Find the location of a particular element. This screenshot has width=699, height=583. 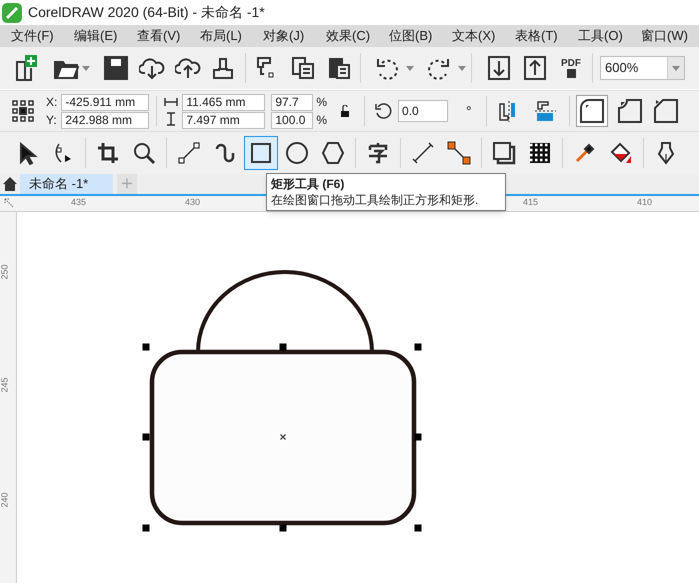

menu-item: 布局(L) is located at coordinates (222, 36).